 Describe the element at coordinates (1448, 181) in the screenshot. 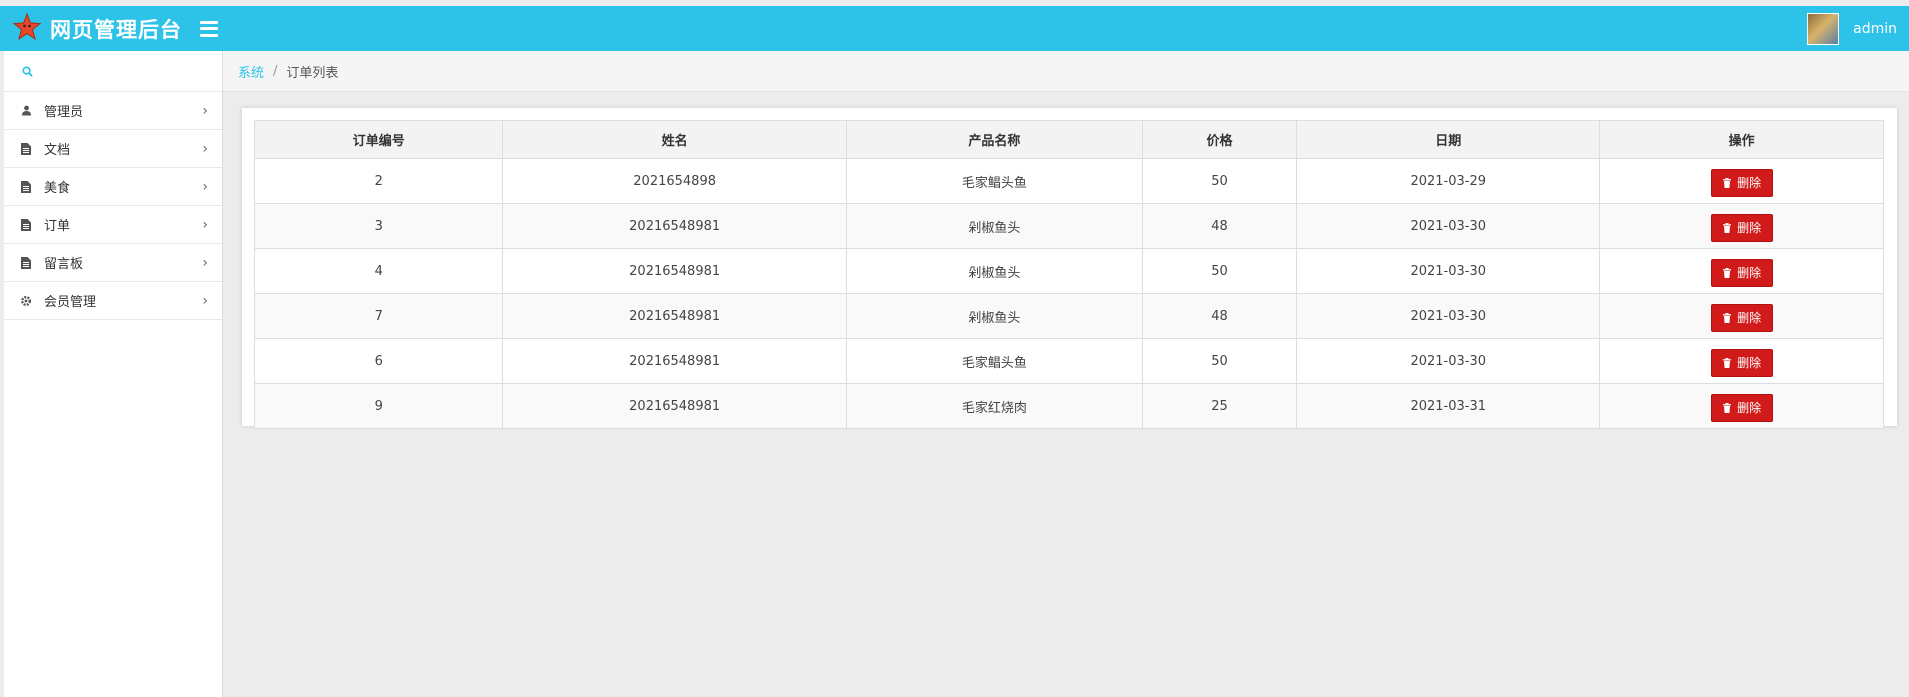

I see `cell-date: 2021-03-29` at that location.